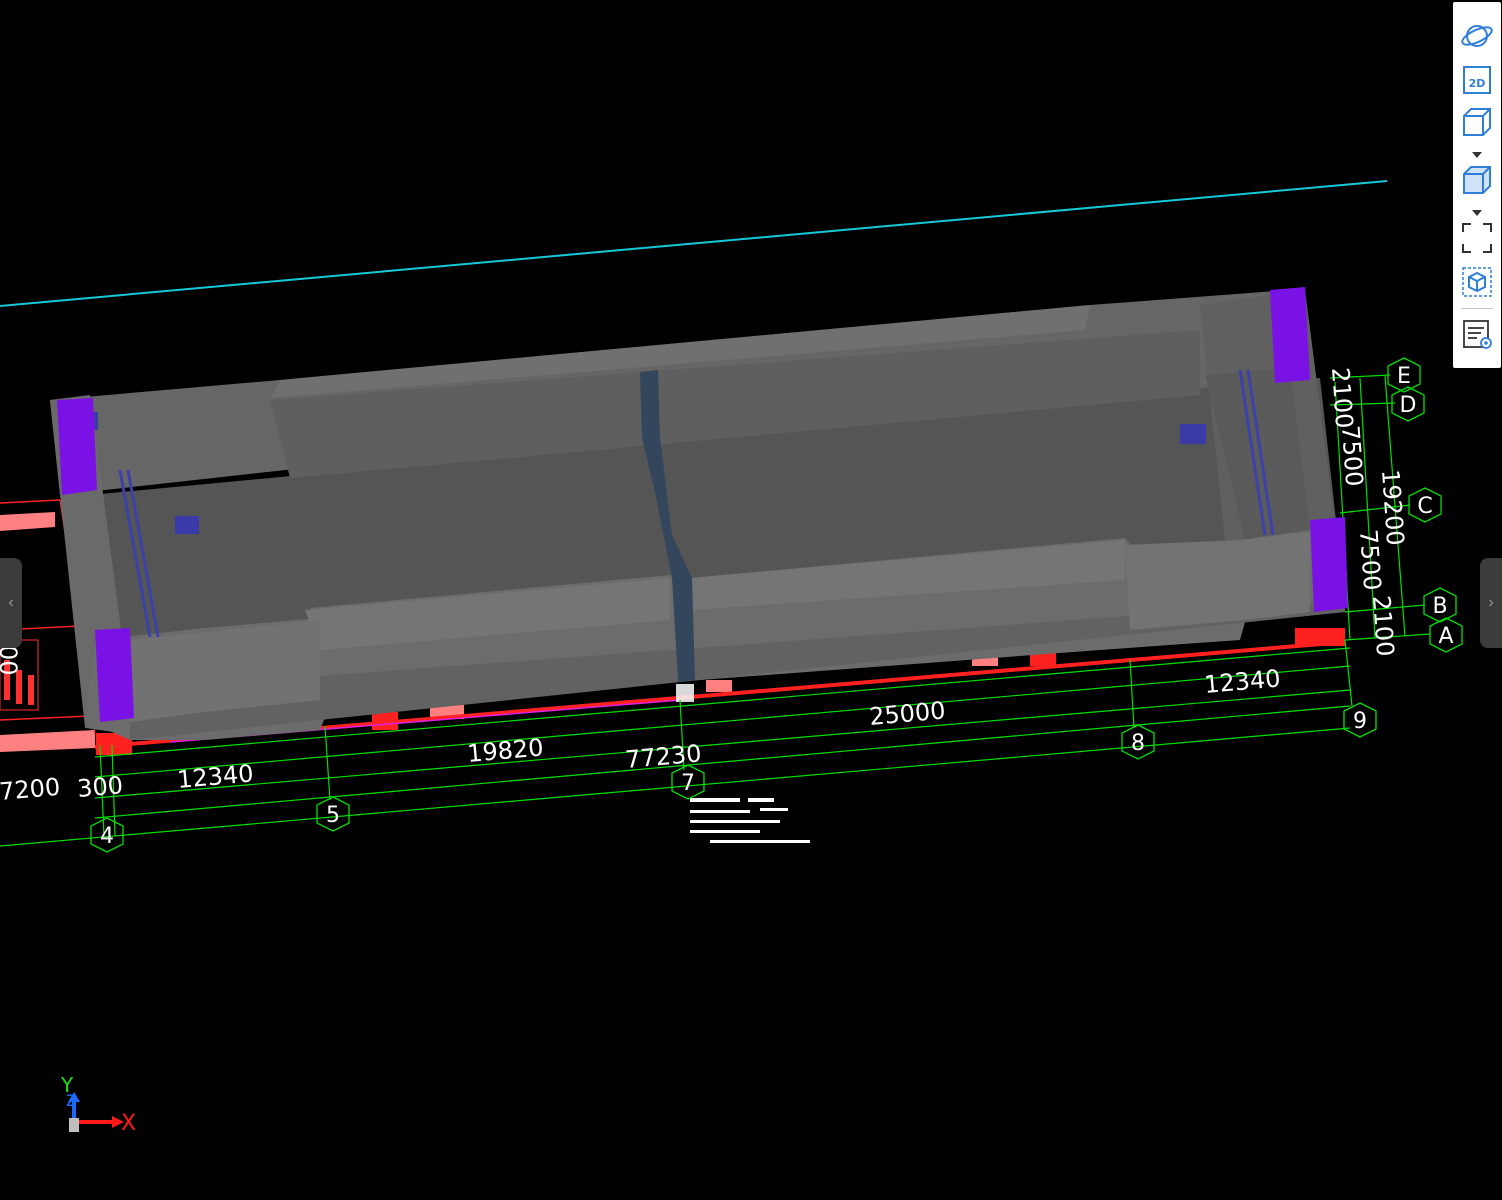 Image resolution: width=1502 pixels, height=1200 pixels. What do you see at coordinates (694, 243) in the screenshot?
I see `reference-line` at bounding box center [694, 243].